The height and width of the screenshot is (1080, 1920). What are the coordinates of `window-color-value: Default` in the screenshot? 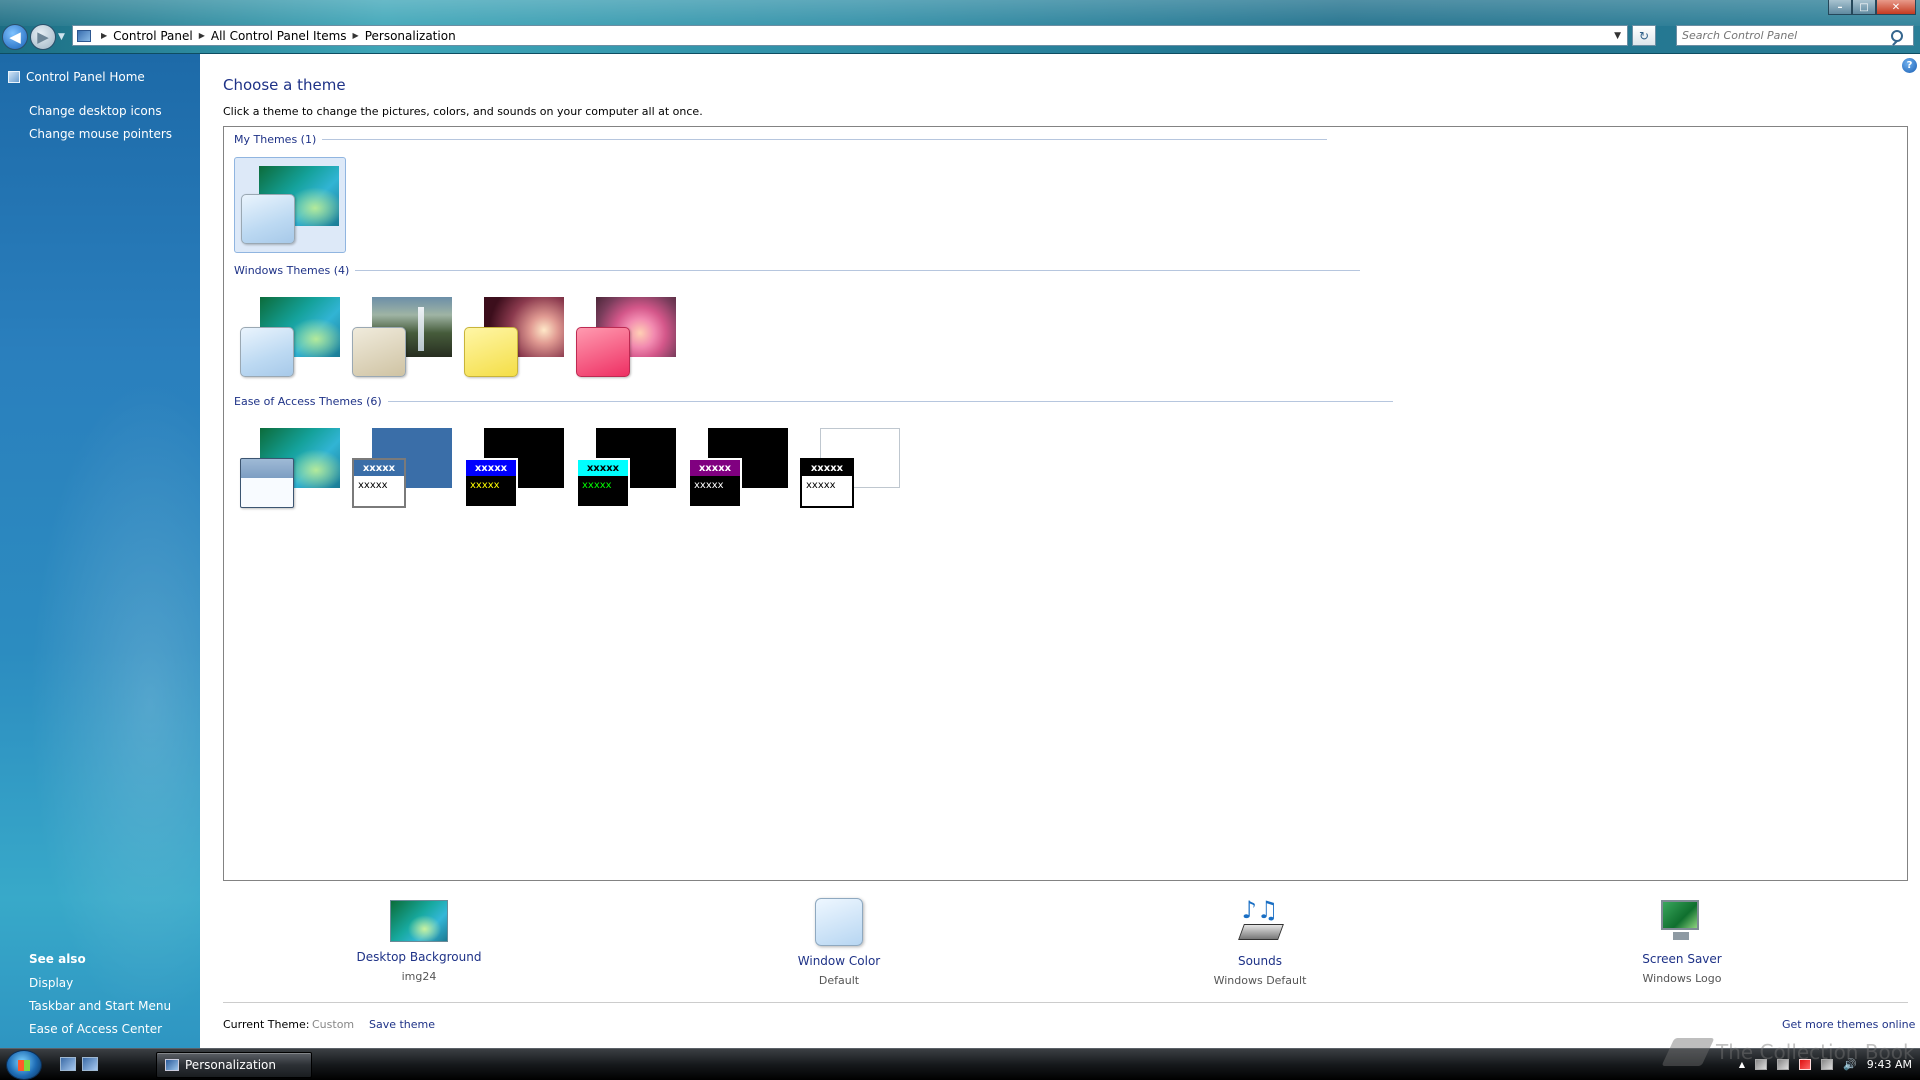 It's located at (839, 980).